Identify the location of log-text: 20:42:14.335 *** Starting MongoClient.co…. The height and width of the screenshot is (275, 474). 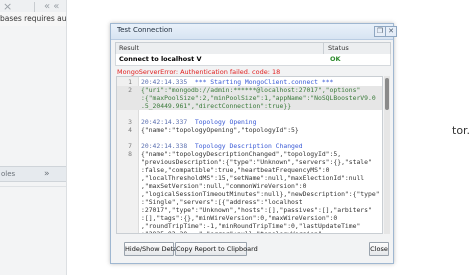
(237, 82).